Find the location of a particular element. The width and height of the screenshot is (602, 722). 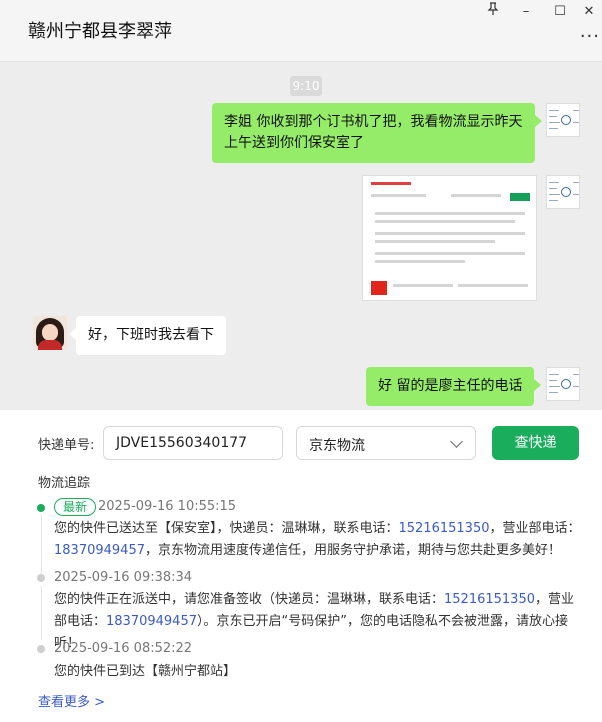

event-description: 您的快件已到达【赣州宁都站】 is located at coordinates (145, 671).